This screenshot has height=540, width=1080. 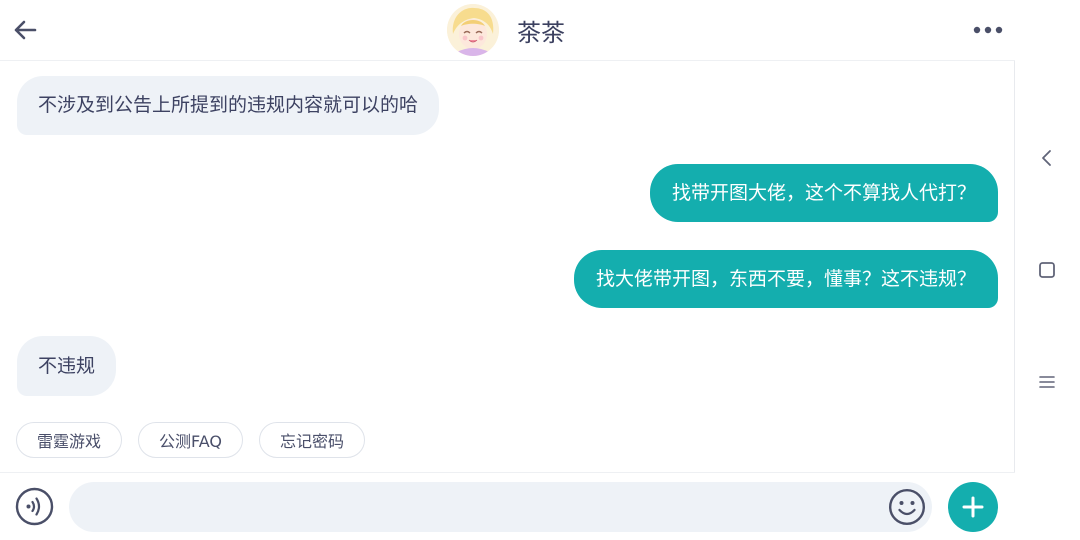 I want to click on chevron-left-icon, so click(x=1046, y=158).